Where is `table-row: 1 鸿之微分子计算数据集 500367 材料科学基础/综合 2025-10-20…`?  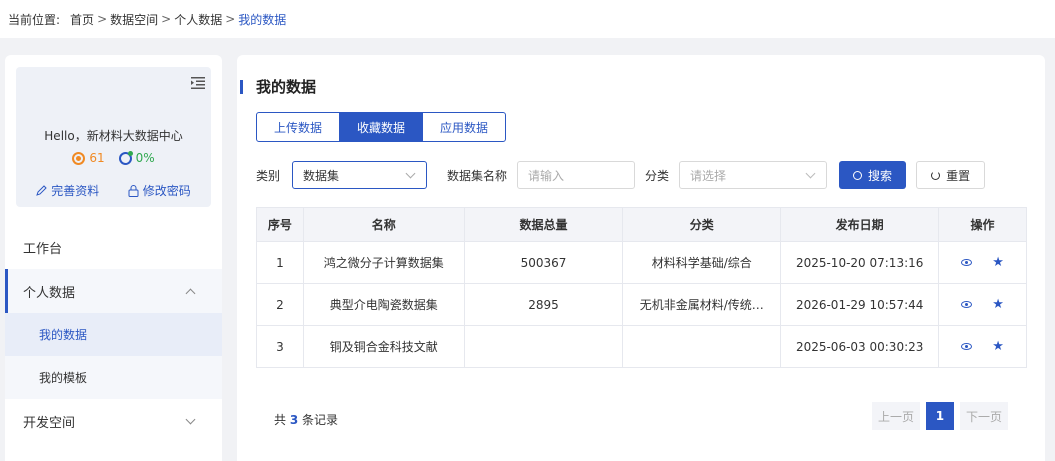 table-row: 1 鸿之微分子计算数据集 500367 材料科学基础/综合 2025-10-20… is located at coordinates (641, 262).